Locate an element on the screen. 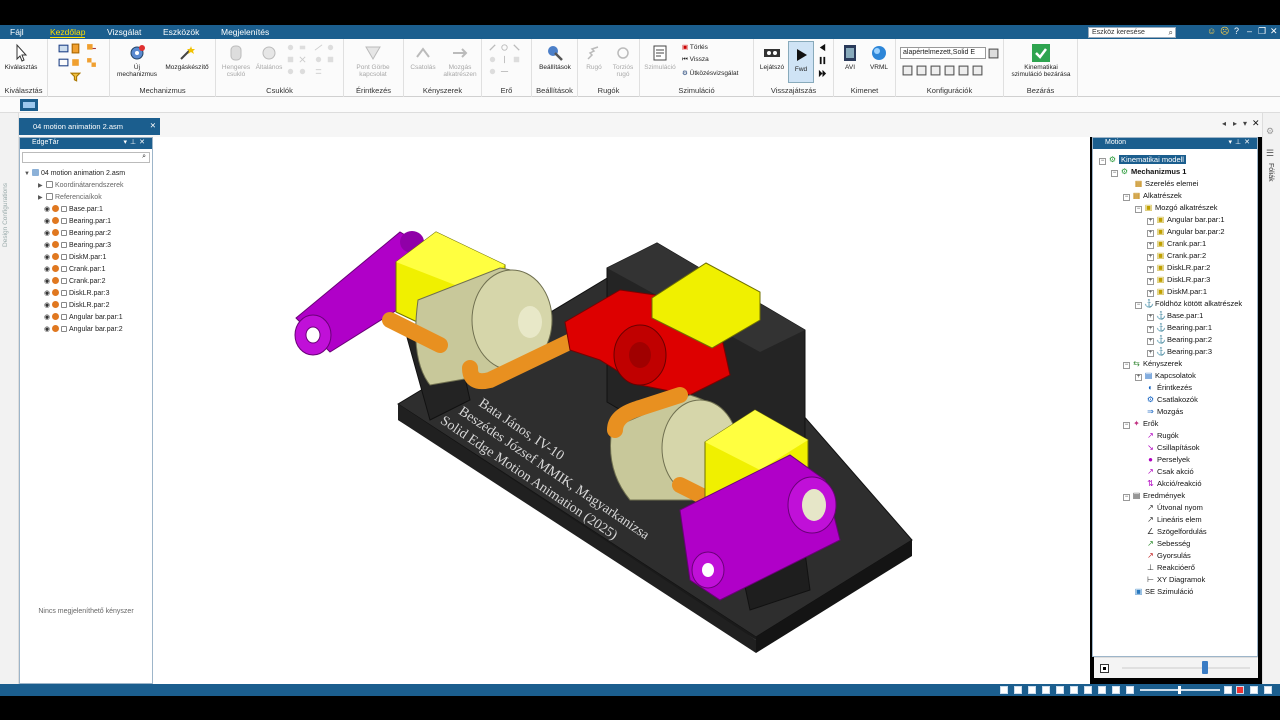 The height and width of the screenshot is (720, 1280). delete-results-button: ▣ Törlés is located at coordinates (695, 47).